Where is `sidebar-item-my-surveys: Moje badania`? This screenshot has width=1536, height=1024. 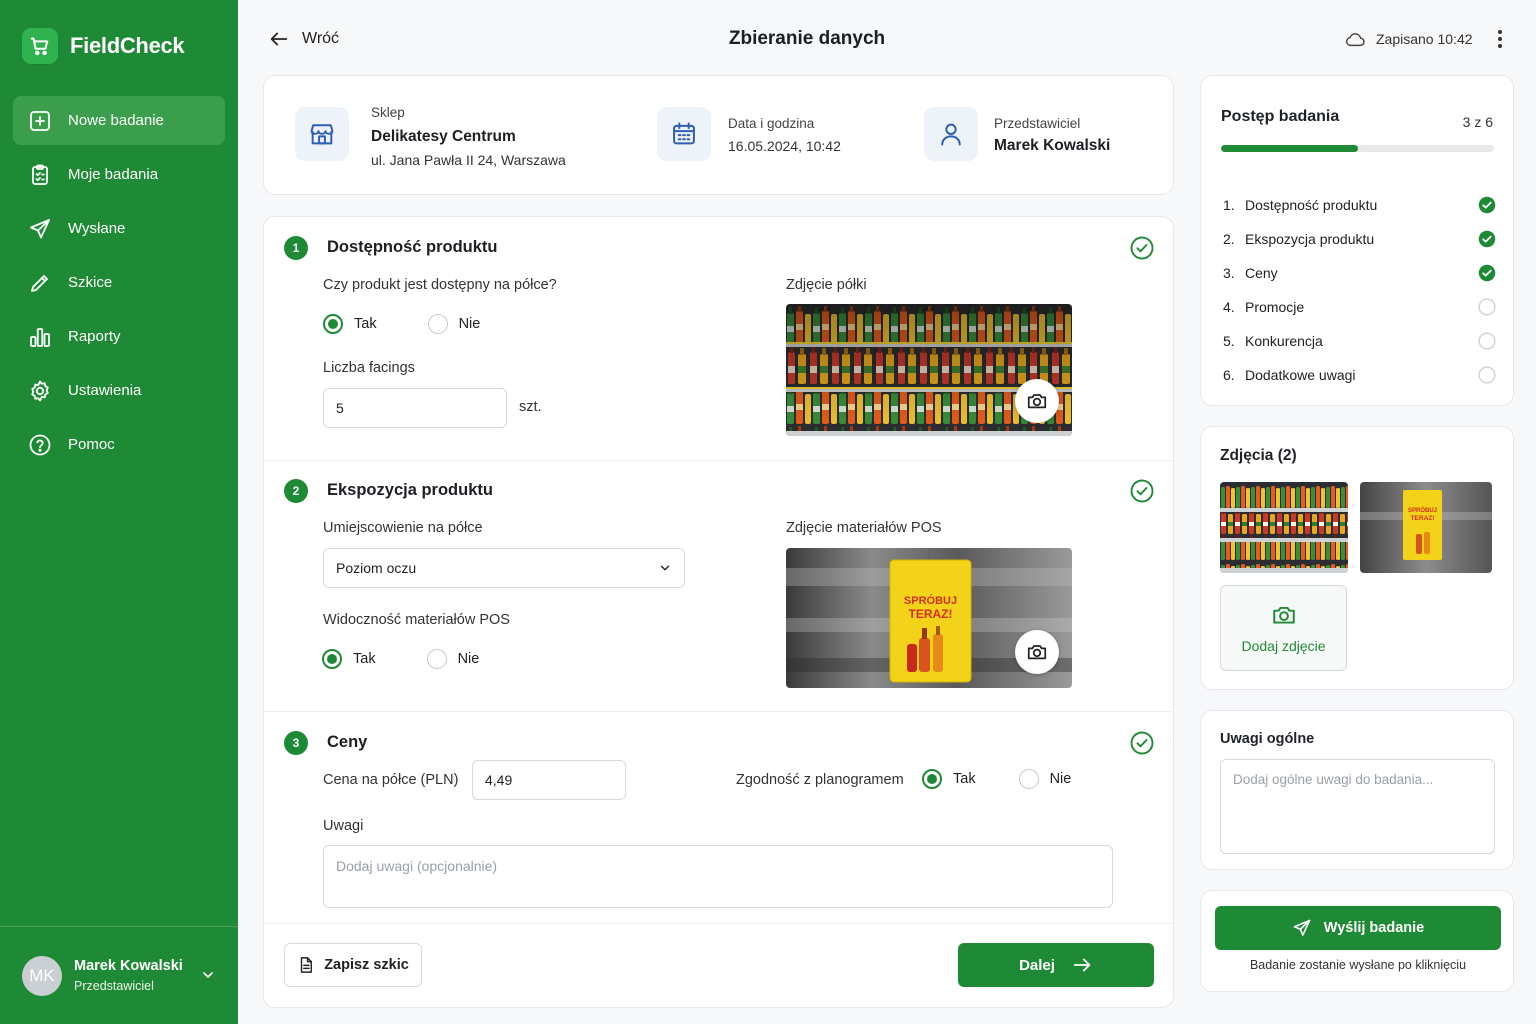
sidebar-item-my-surveys: Moje badania is located at coordinates (119, 174).